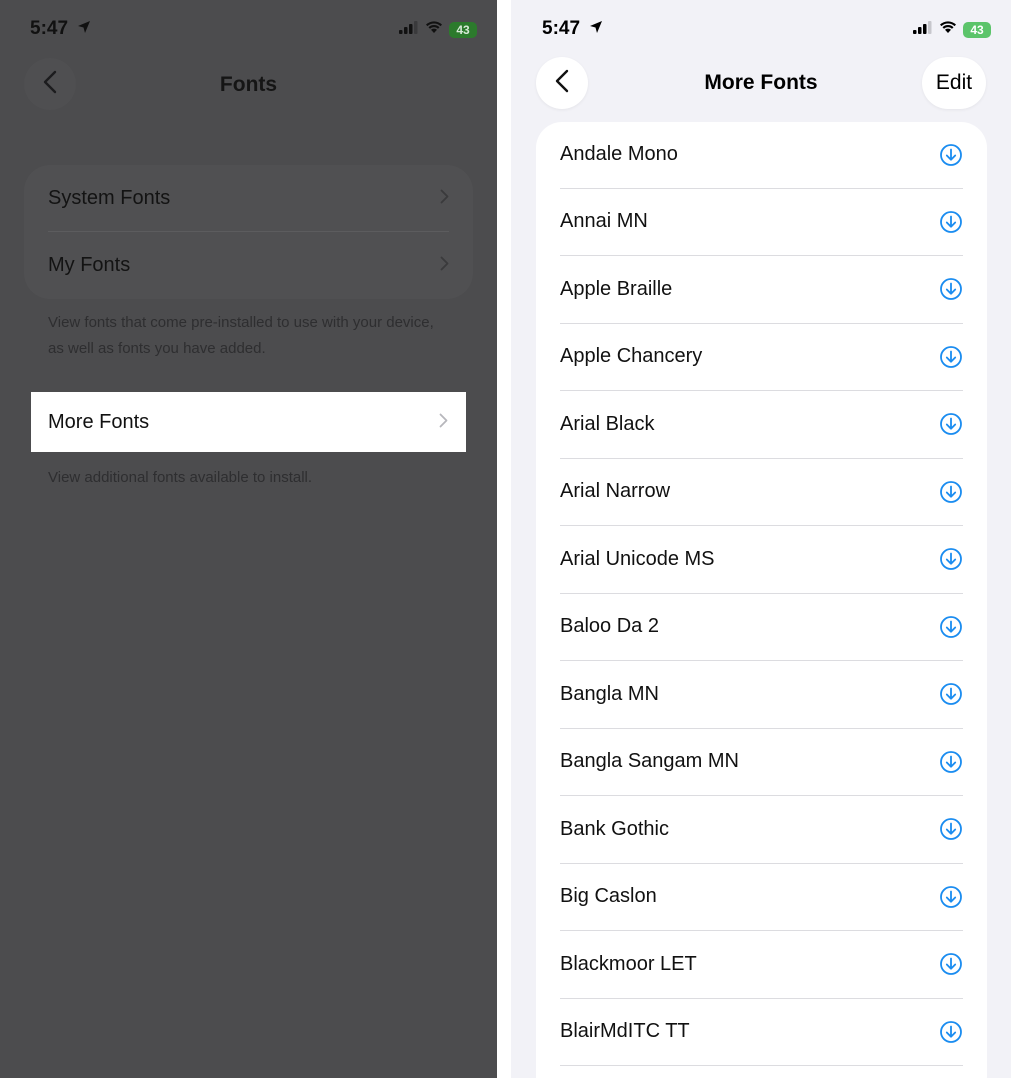 The image size is (1011, 1078). What do you see at coordinates (649, 761) in the screenshot?
I see `font-name: Bangla Sangam MN` at bounding box center [649, 761].